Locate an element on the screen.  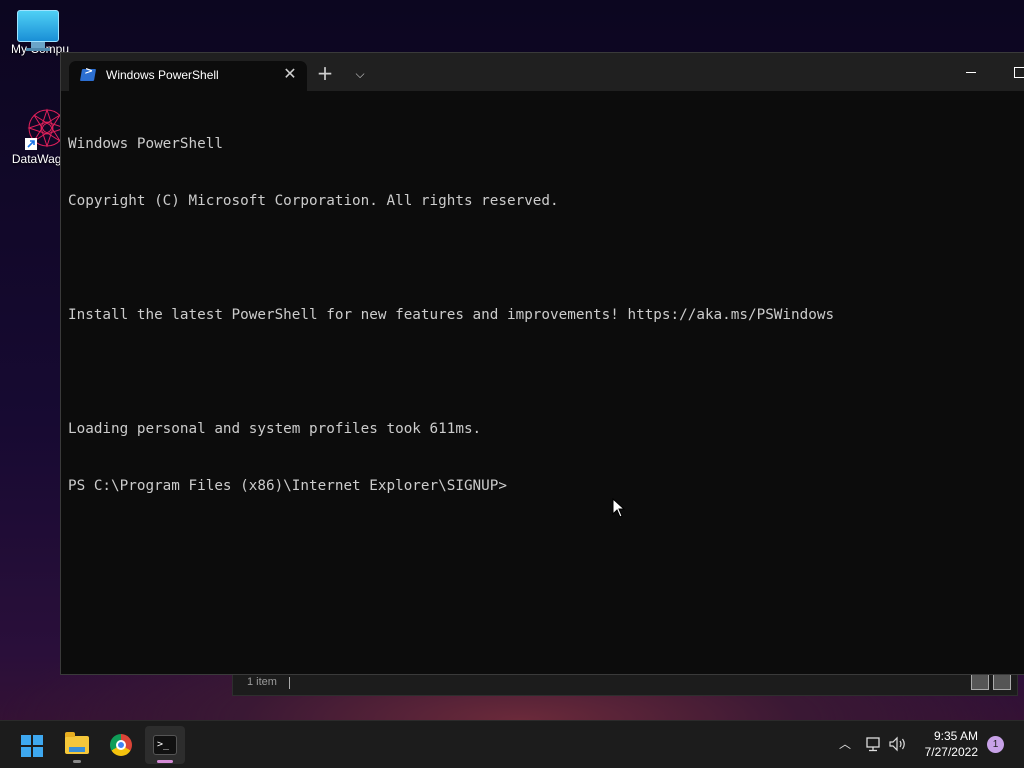
status-divider is located at coordinates (289, 683).